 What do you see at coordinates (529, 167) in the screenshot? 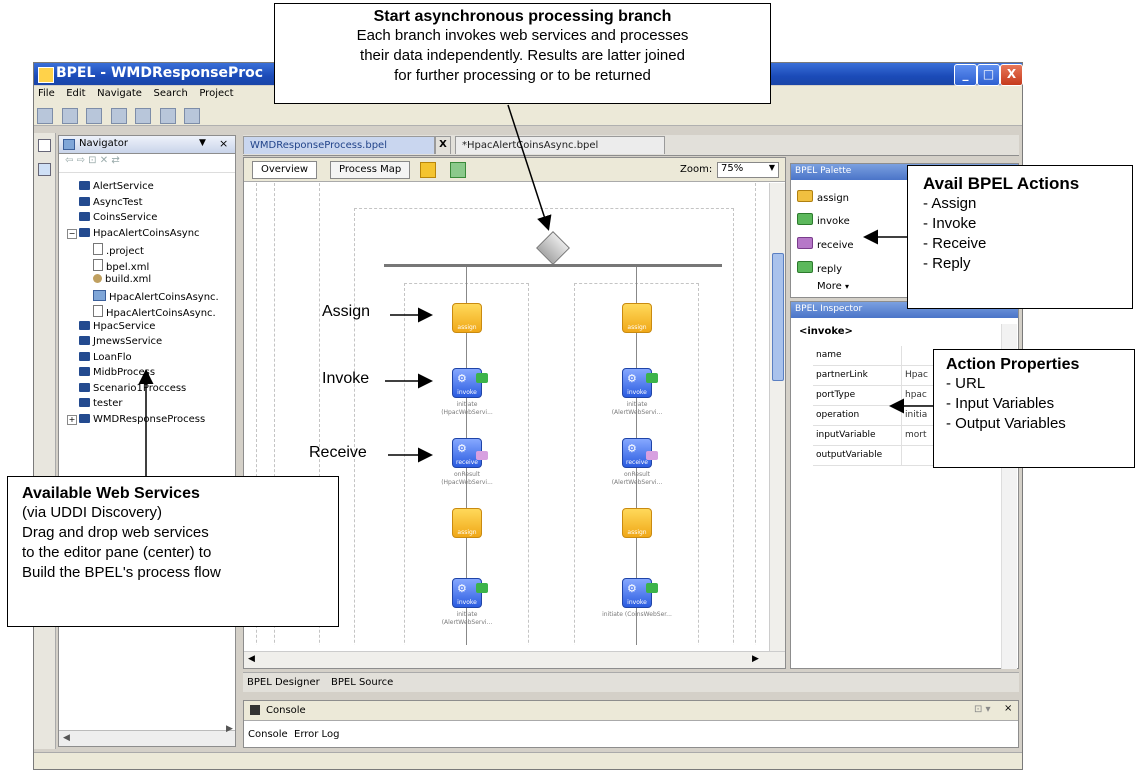
I see `arrow-branch` at bounding box center [529, 167].